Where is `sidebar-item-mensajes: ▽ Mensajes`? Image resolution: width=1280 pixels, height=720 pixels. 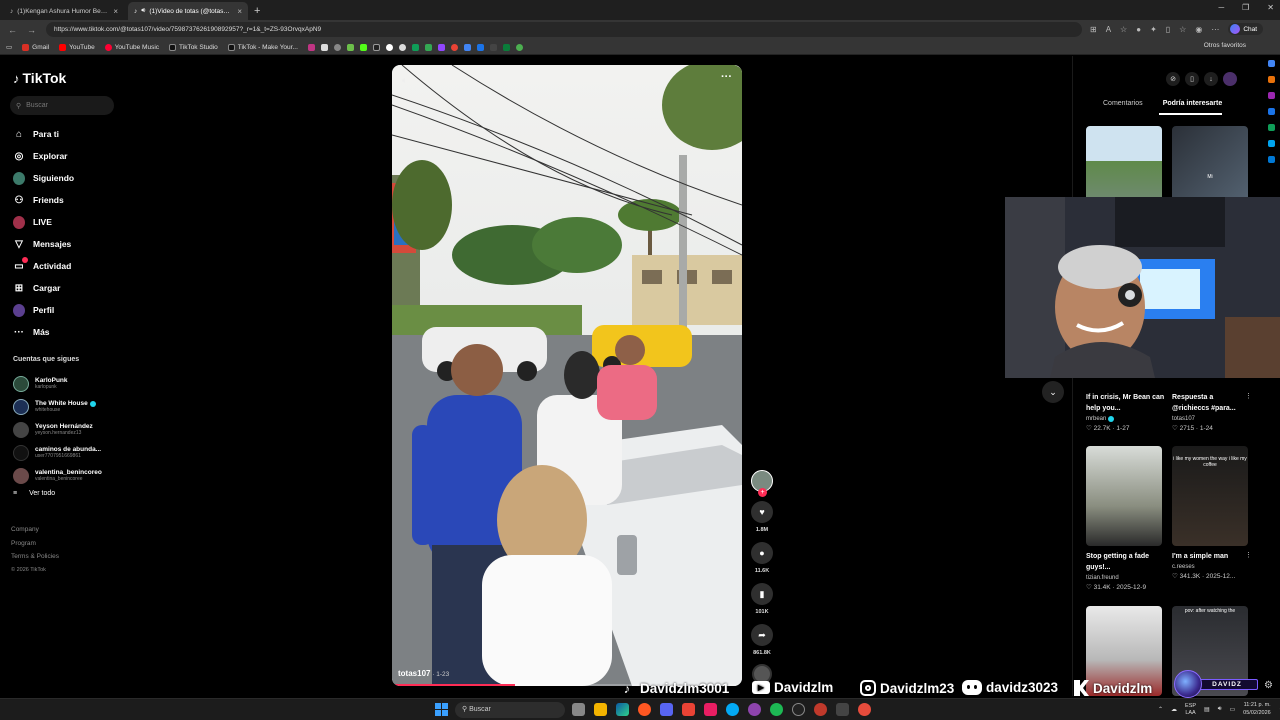 sidebar-item-mensajes: ▽ Mensajes is located at coordinates (68, 244).